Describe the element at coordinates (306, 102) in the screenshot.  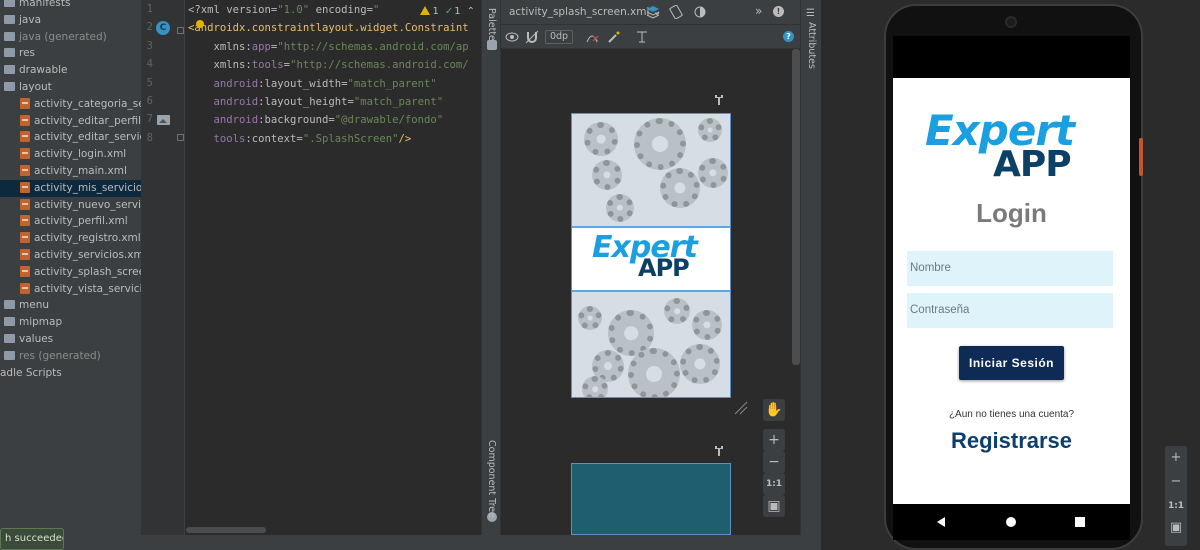
I see `code-token: :layout_height=` at that location.